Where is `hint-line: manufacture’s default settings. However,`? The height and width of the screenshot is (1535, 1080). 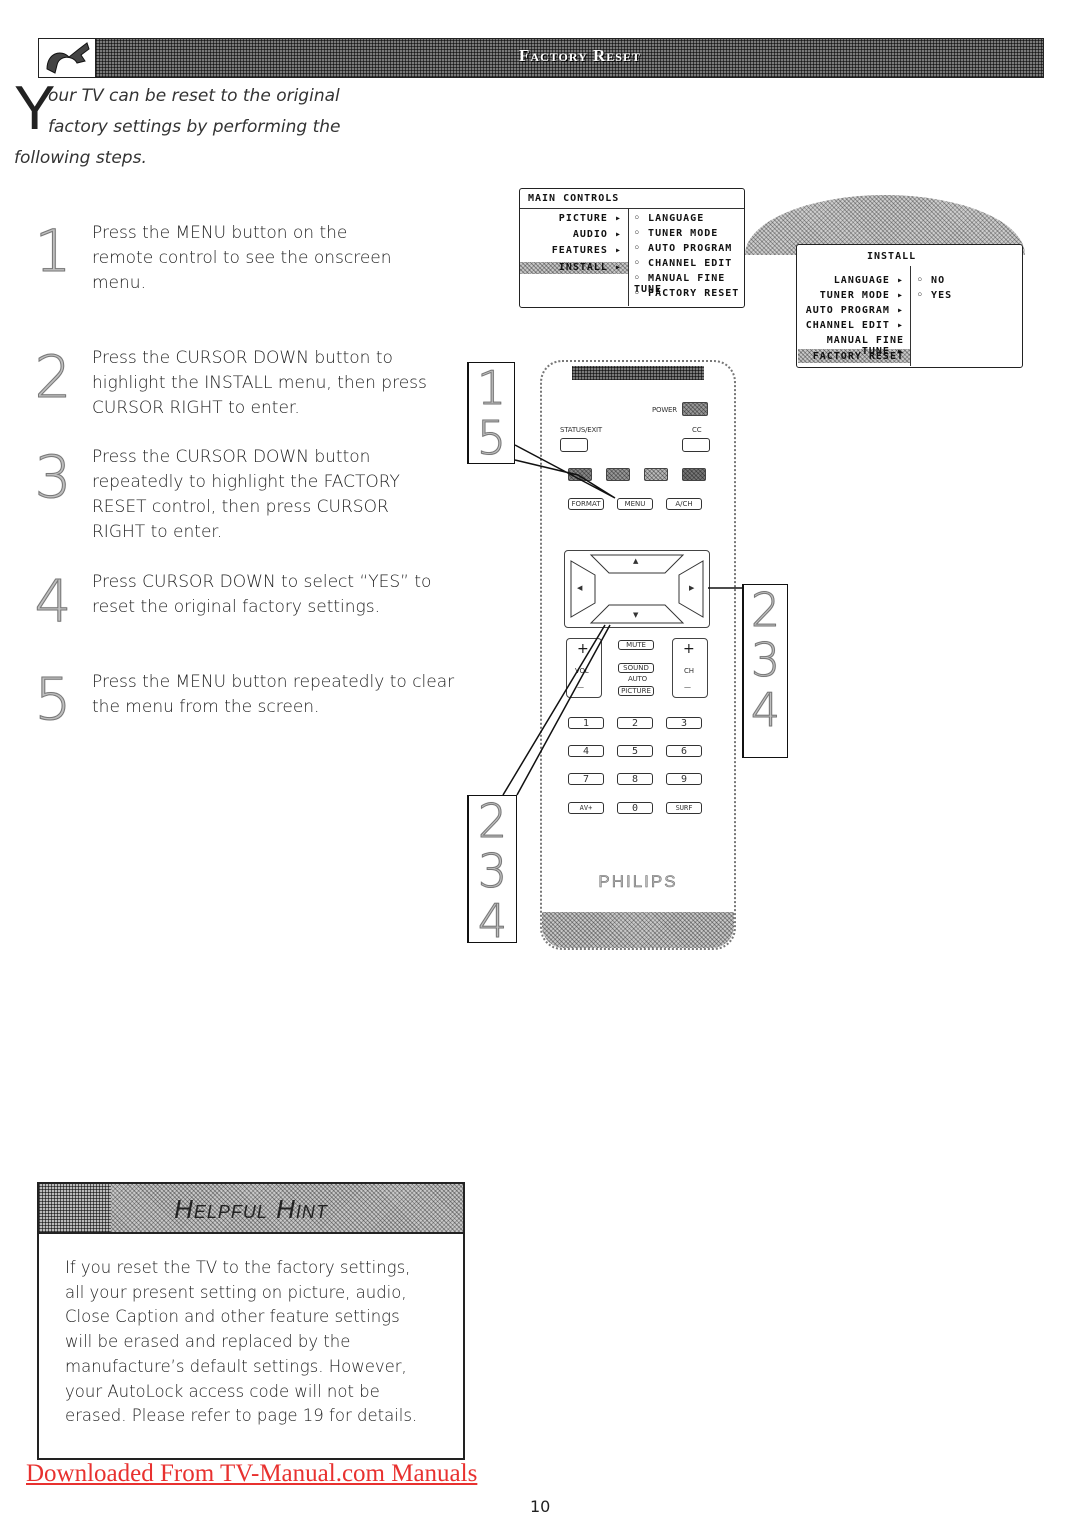 hint-line: manufacture’s default settings. However, is located at coordinates (236, 1366).